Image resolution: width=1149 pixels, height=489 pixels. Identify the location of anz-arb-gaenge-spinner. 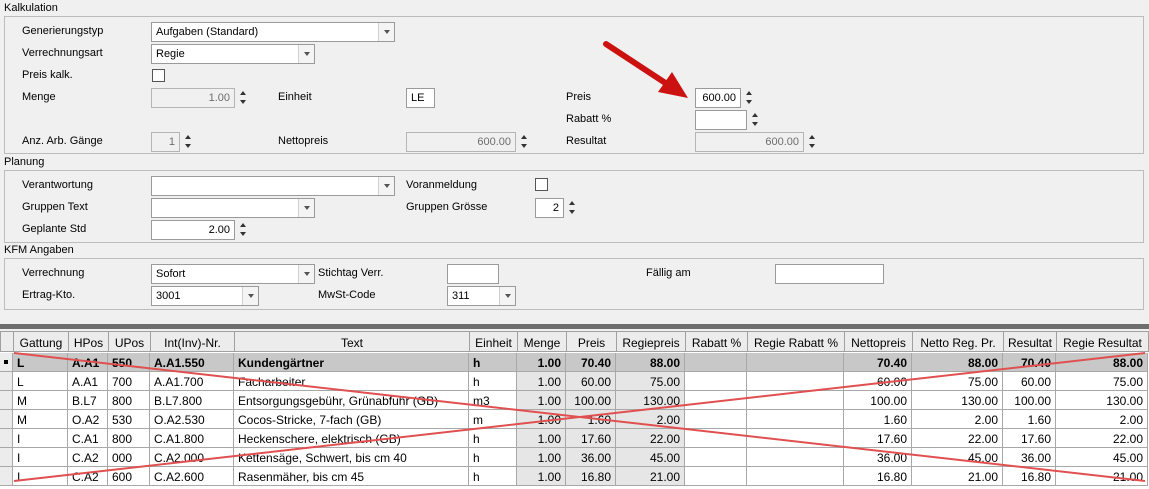
(188, 142).